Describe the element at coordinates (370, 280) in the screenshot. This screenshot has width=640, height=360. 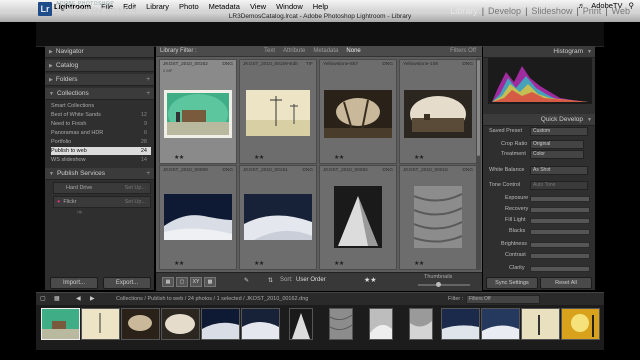
I see `toolbar-rating: ★★` at that location.